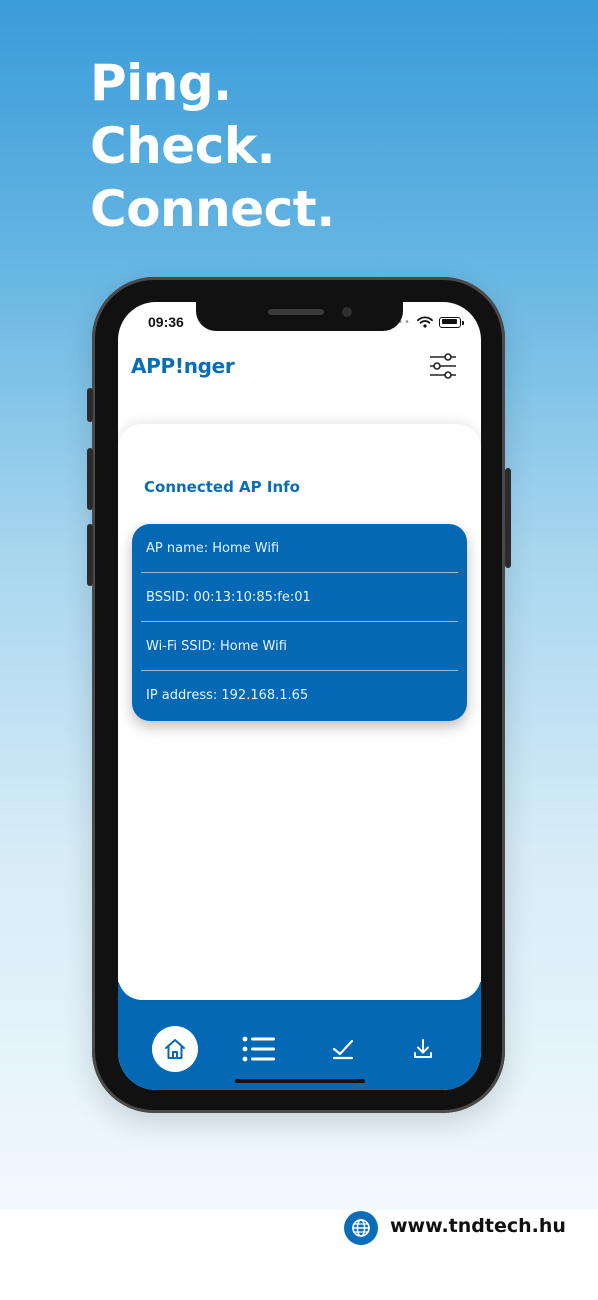 The height and width of the screenshot is (1300, 598). What do you see at coordinates (299, 315) in the screenshot?
I see `phone-notch` at bounding box center [299, 315].